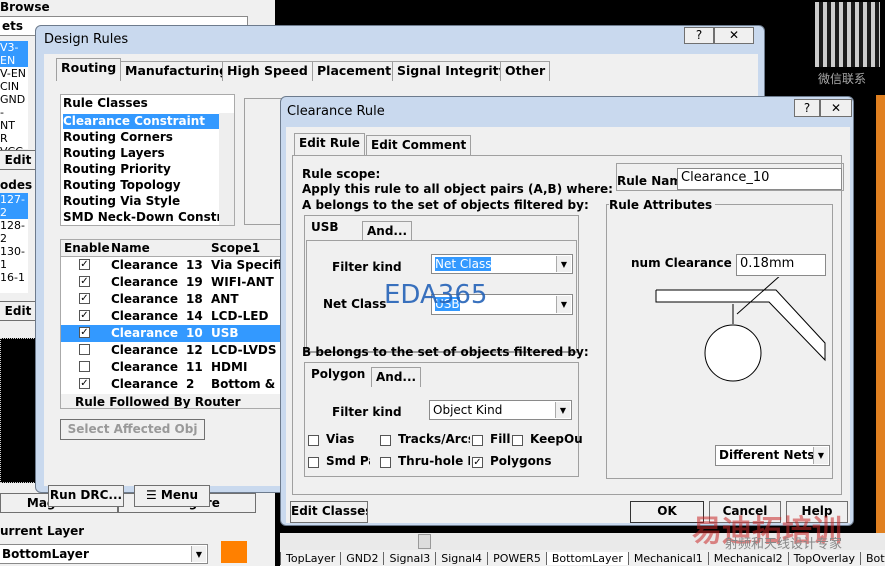 This screenshot has width=885, height=566. Describe the element at coordinates (20, 410) in the screenshot. I see `mini-preview` at that location.